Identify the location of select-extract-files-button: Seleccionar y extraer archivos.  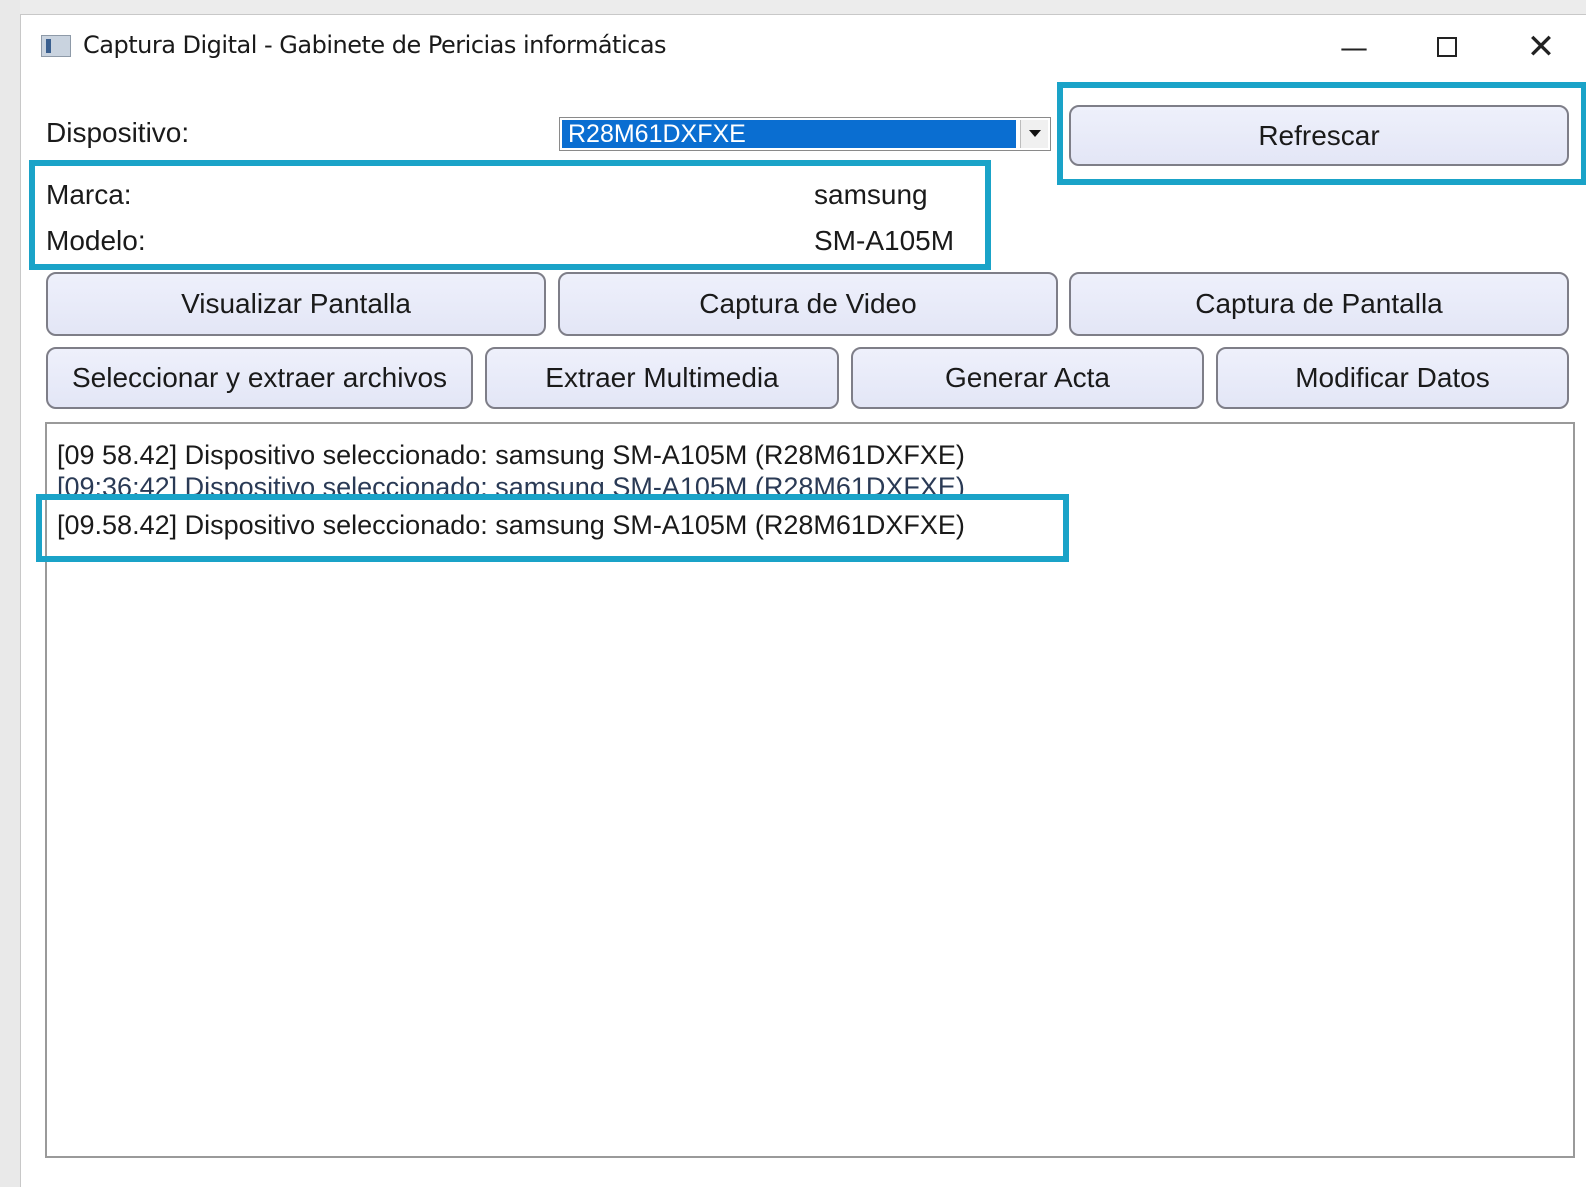
(259, 378).